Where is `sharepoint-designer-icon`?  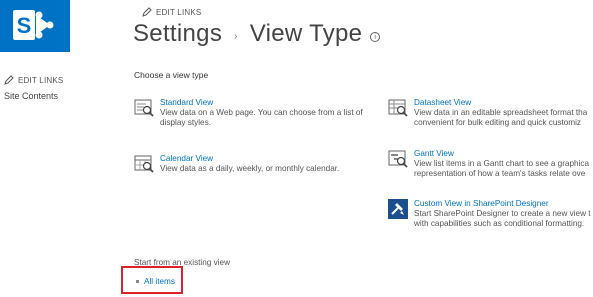 sharepoint-designer-icon is located at coordinates (398, 209).